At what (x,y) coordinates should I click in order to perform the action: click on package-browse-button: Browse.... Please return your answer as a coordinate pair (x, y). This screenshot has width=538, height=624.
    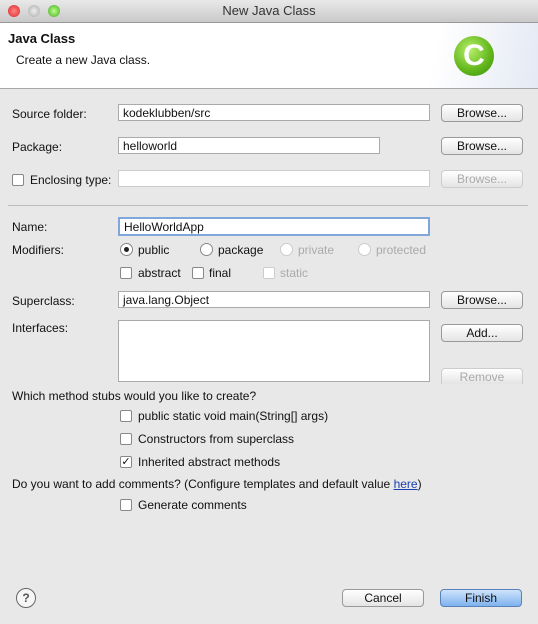
    Looking at the image, I should click on (482, 146).